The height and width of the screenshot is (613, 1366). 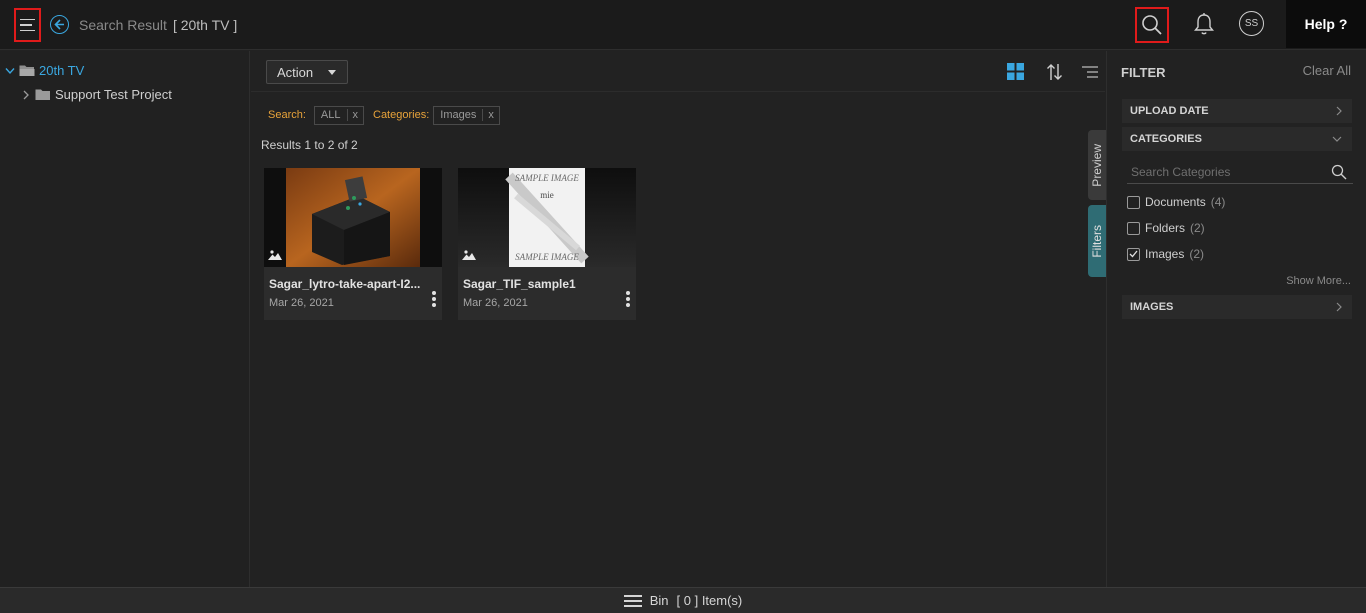 I want to click on tree-item-label: Support Test Project, so click(x=113, y=94).